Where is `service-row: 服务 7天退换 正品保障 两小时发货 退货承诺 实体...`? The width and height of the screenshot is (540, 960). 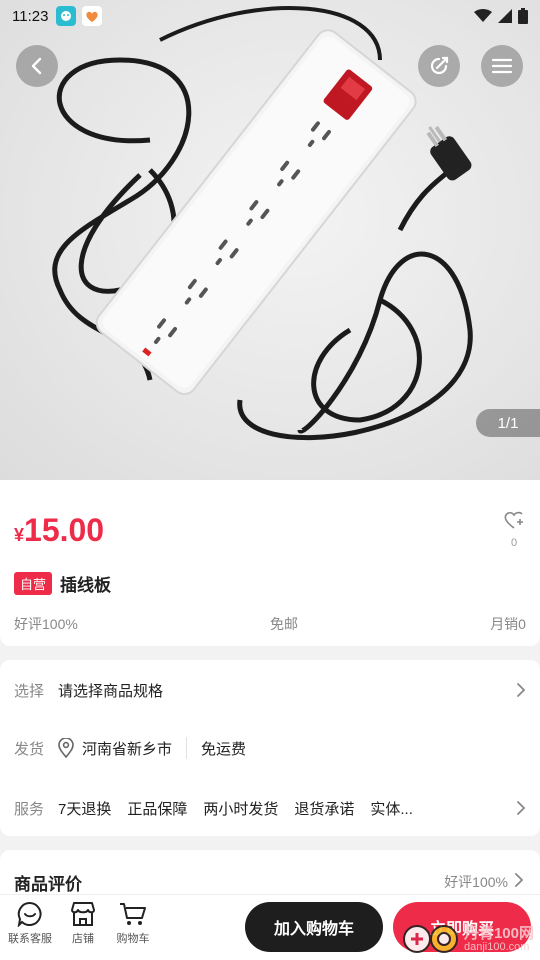
service-row: 服务 7天退换 正品保障 两小时发货 退货承诺 实体... is located at coordinates (270, 808).